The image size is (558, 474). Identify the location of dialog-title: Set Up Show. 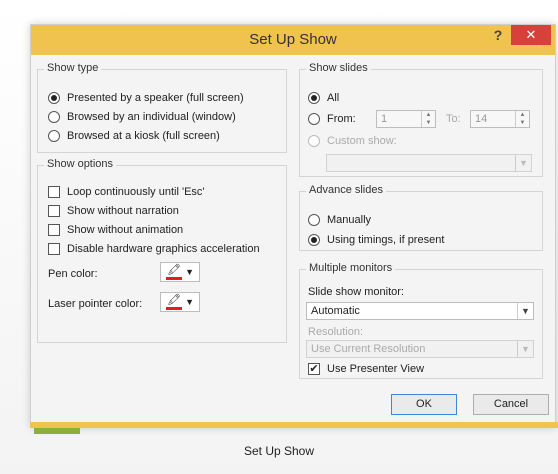
(293, 39).